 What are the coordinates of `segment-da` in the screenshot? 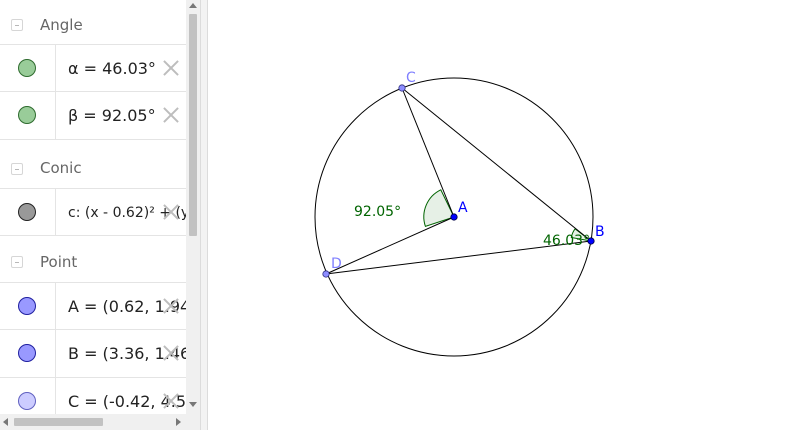 It's located at (390, 245).